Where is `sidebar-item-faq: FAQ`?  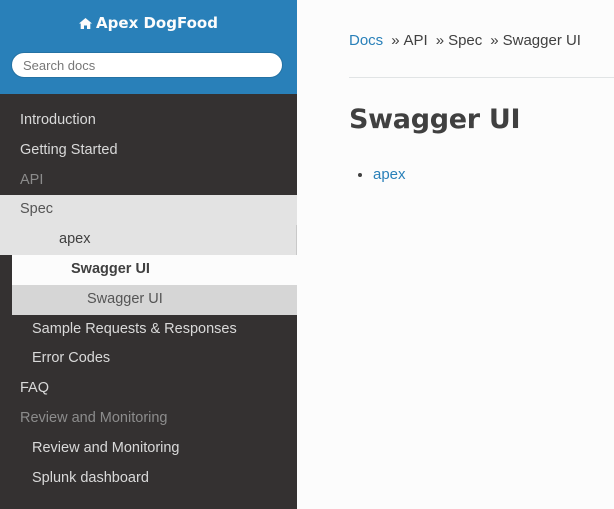 sidebar-item-faq: FAQ is located at coordinates (148, 389).